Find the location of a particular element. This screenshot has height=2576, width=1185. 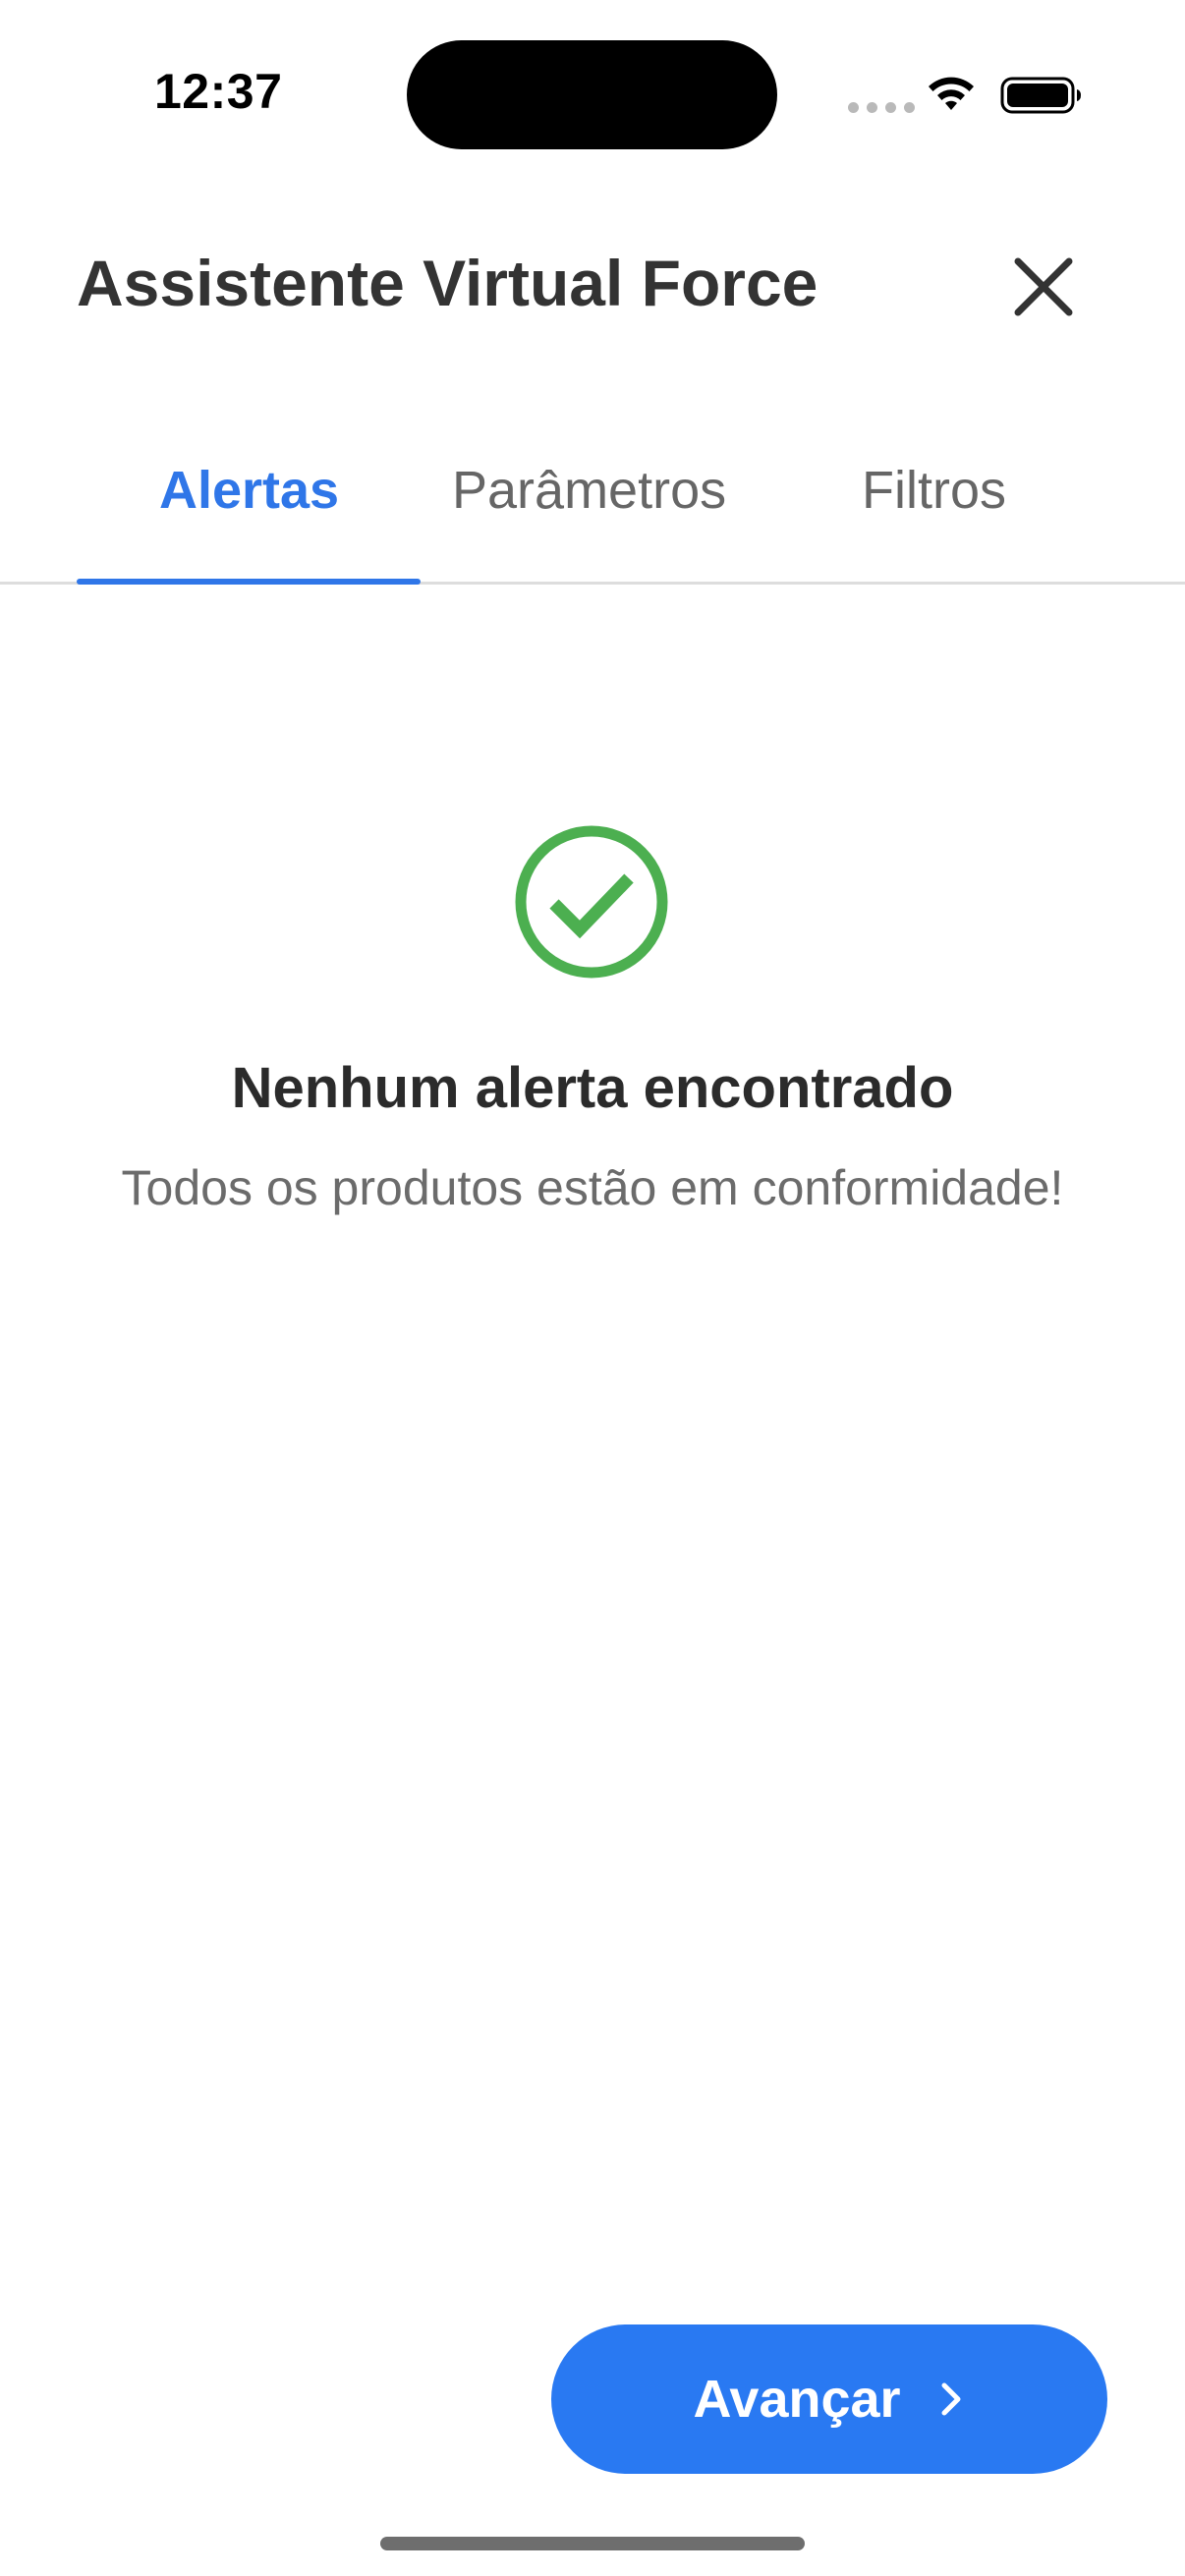

tab-alertas: Alertas is located at coordinates (249, 490).